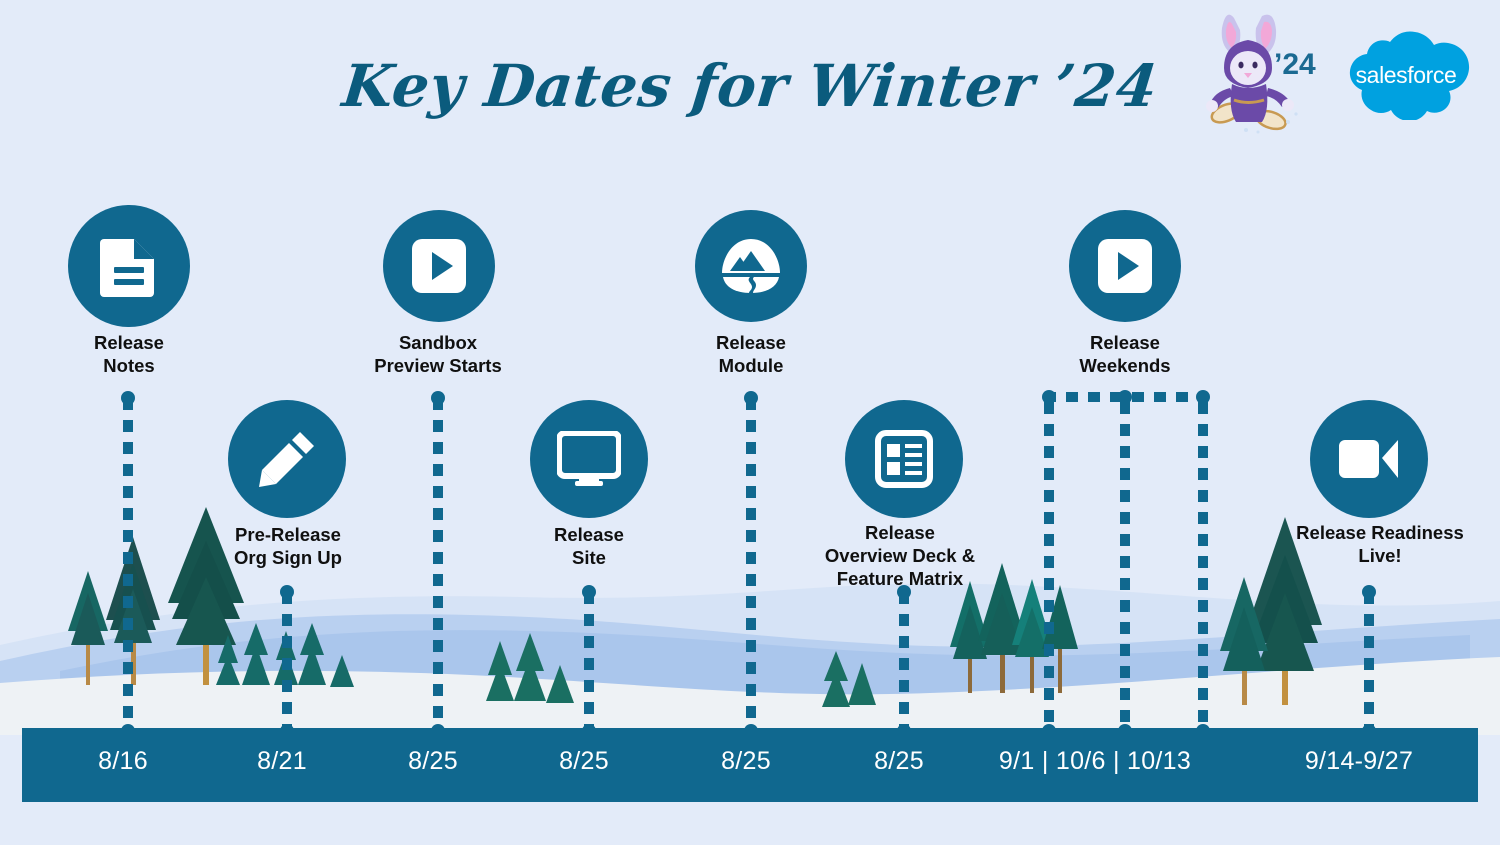  What do you see at coordinates (751, 568) in the screenshot?
I see `connector-line-release-module` at bounding box center [751, 568].